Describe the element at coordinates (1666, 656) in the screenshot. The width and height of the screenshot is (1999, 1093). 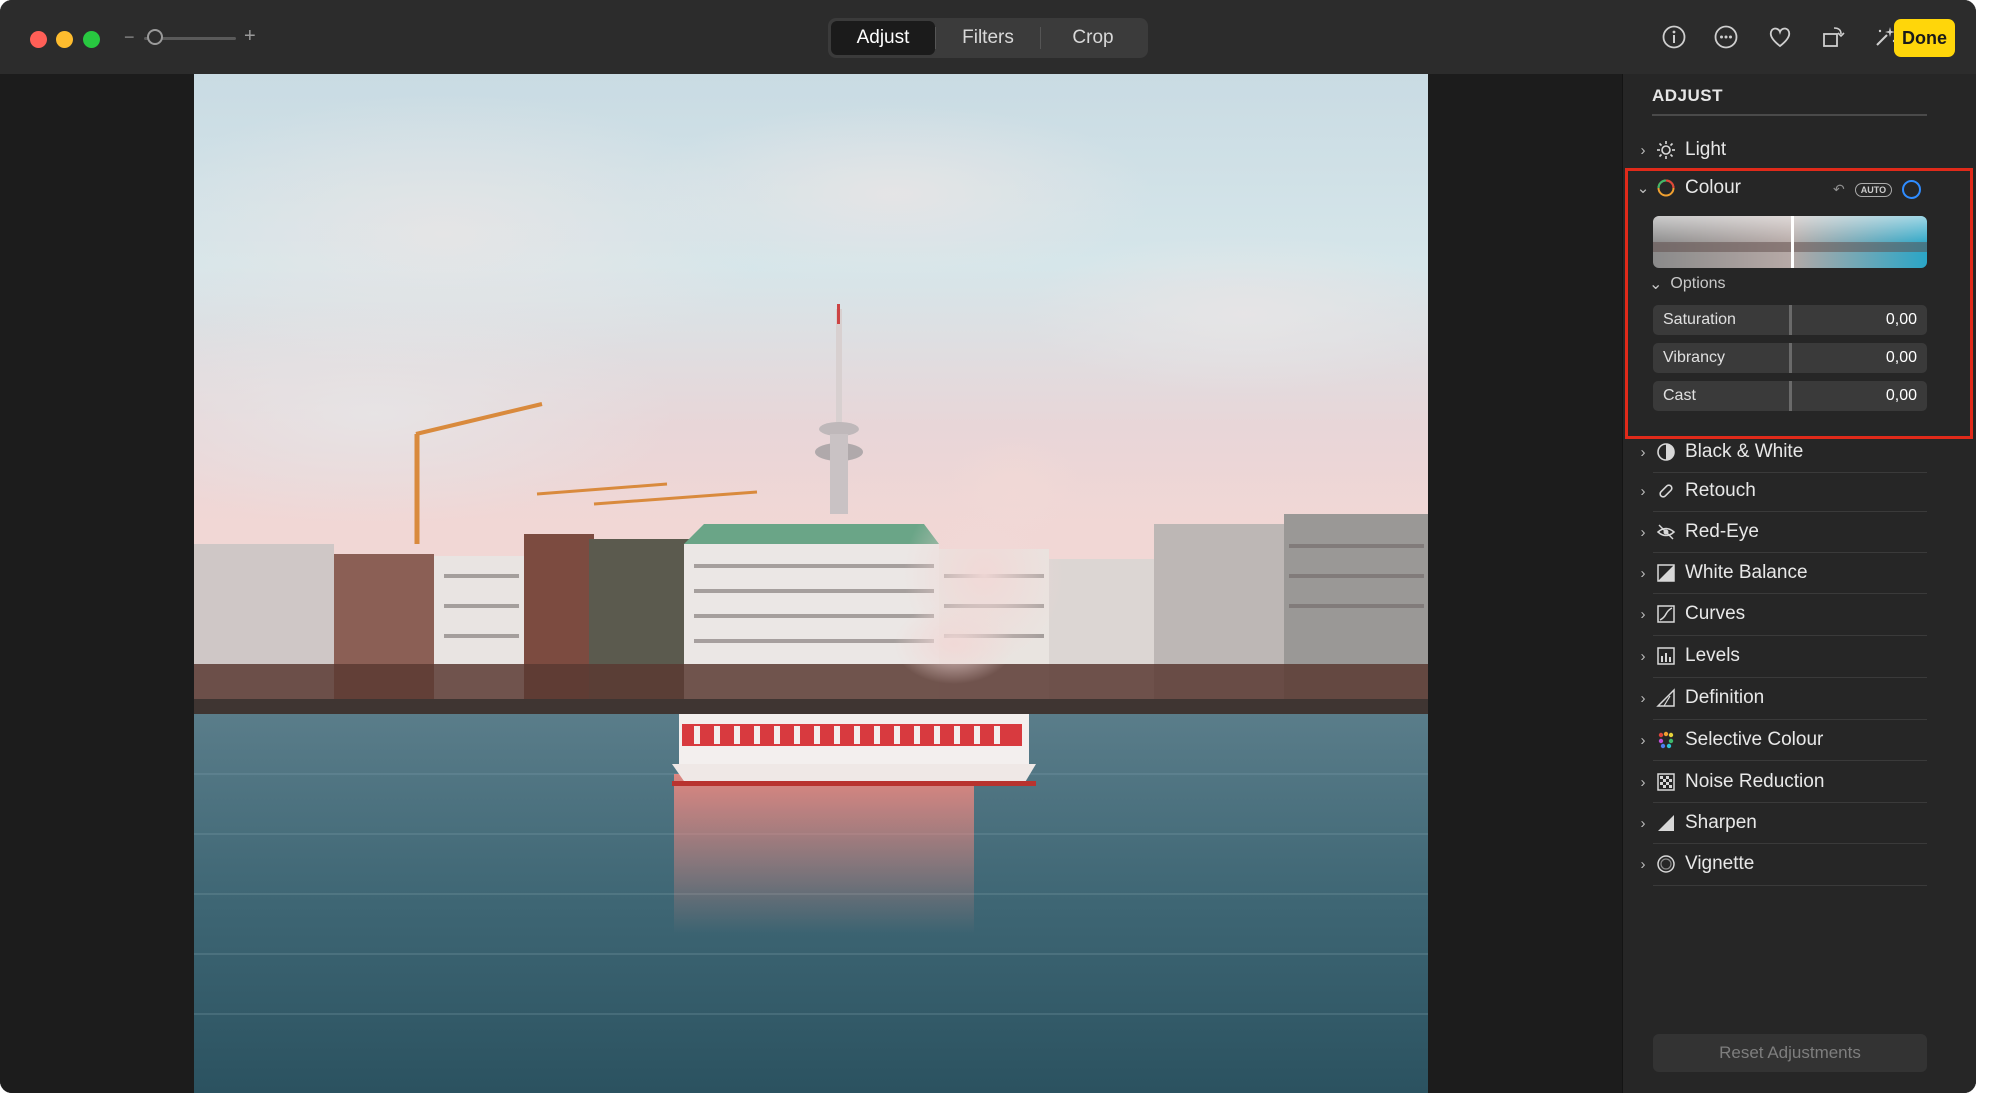
I see `levels-icon` at that location.